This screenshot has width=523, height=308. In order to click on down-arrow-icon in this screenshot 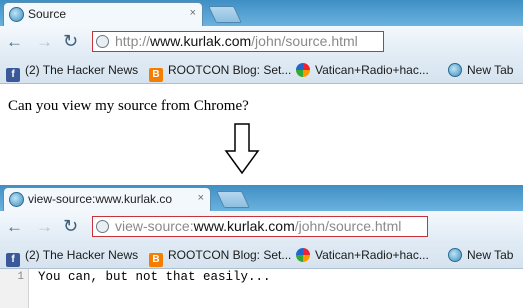, I will do `click(242, 149)`.